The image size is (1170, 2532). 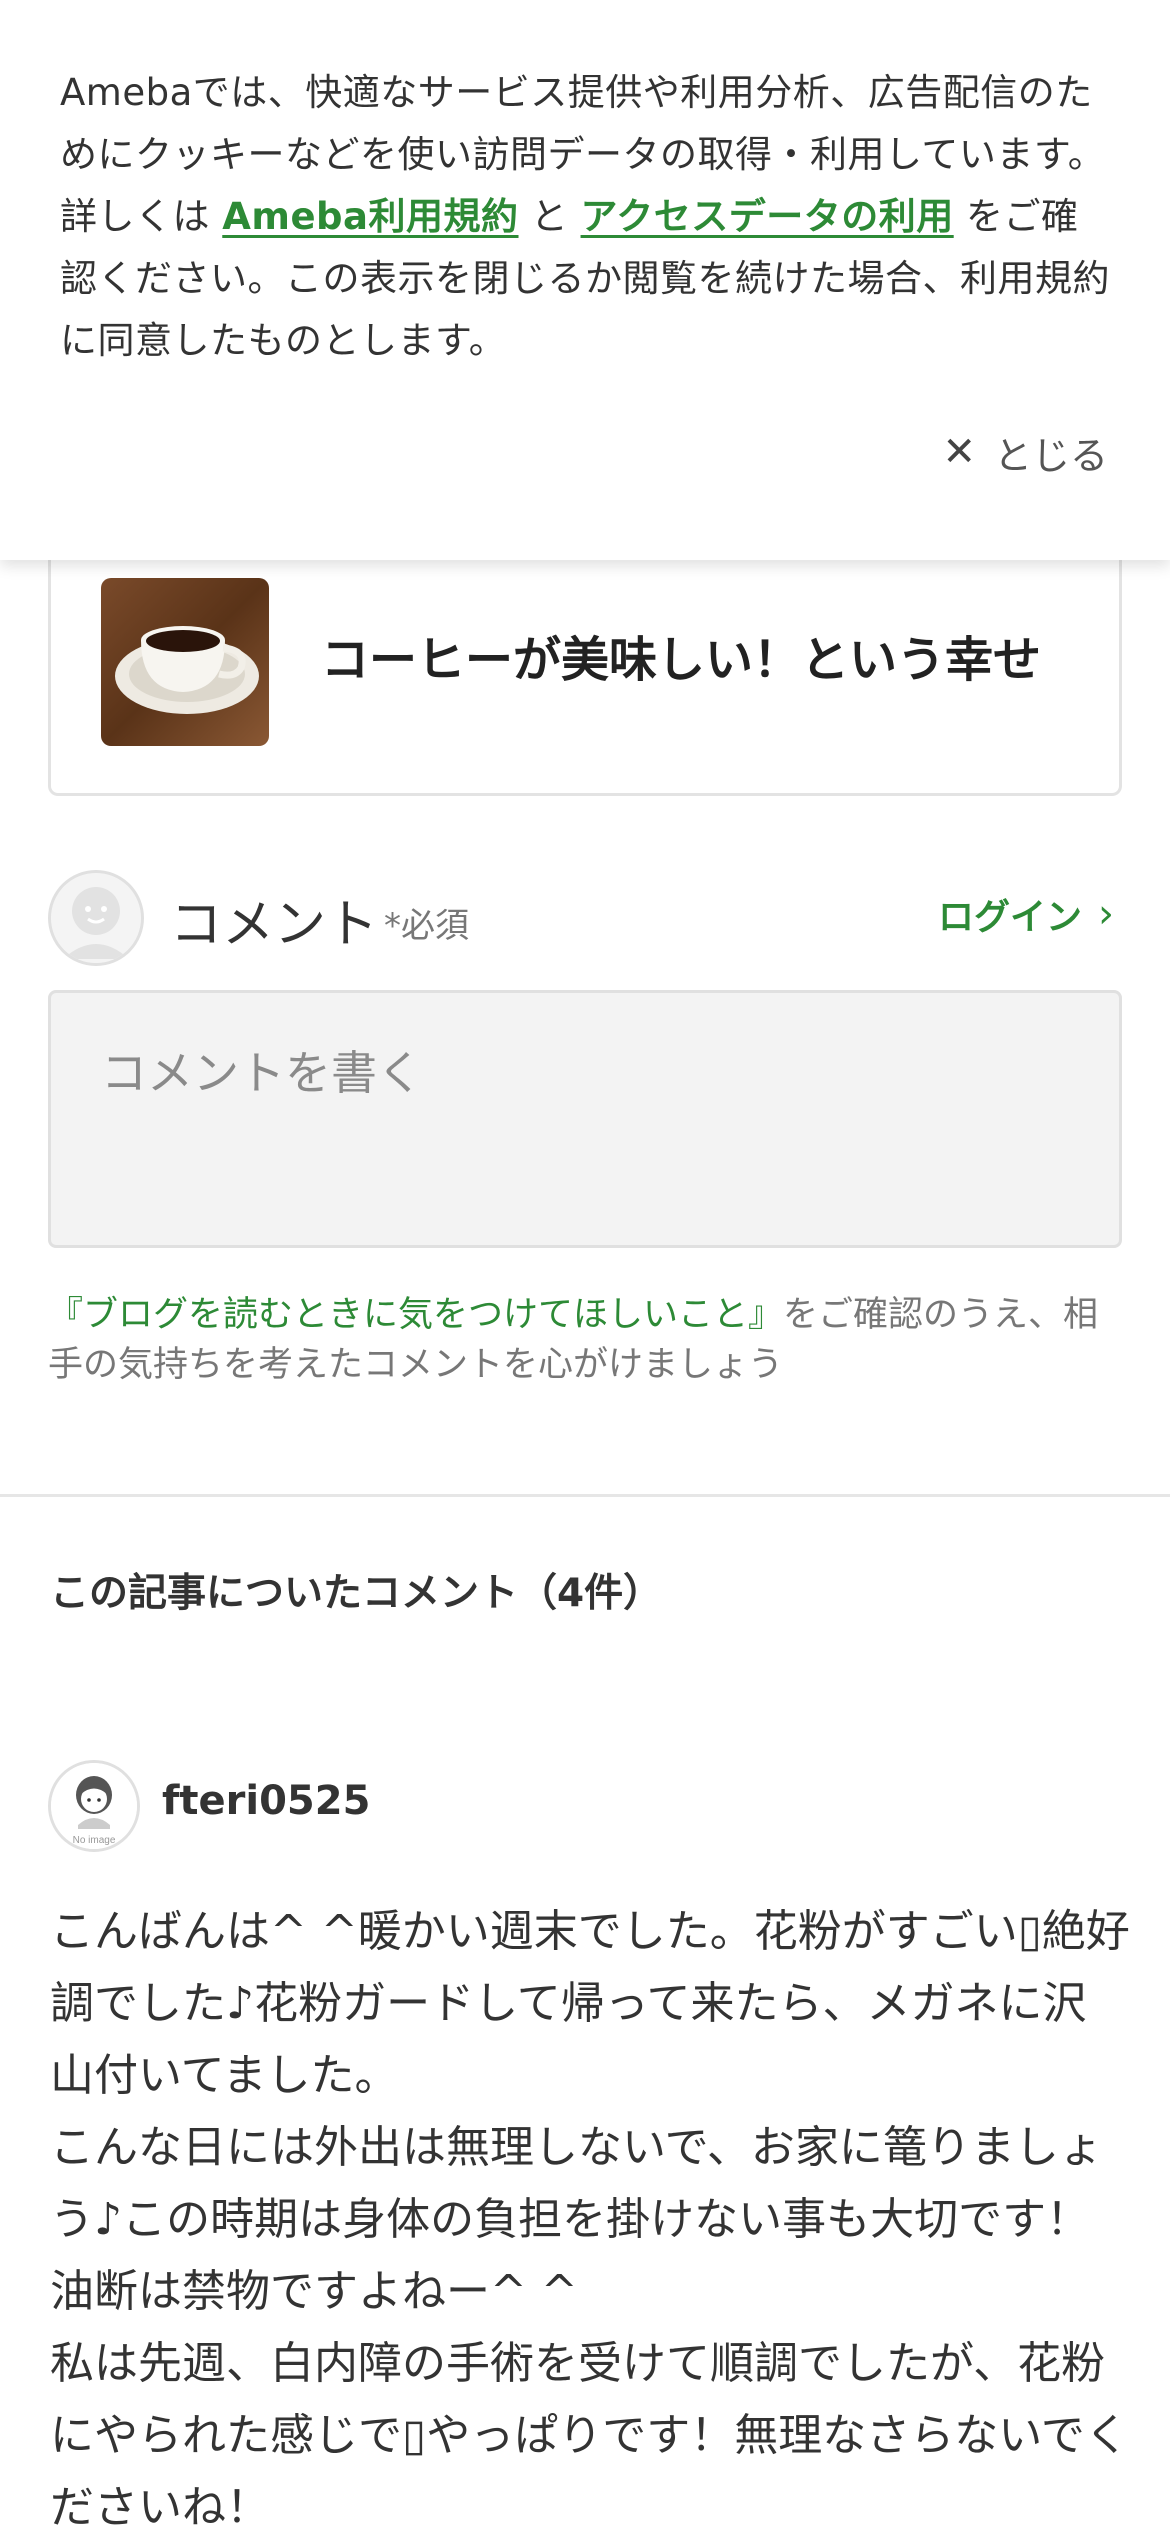 I want to click on default-avatar-icon, so click(x=96, y=918).